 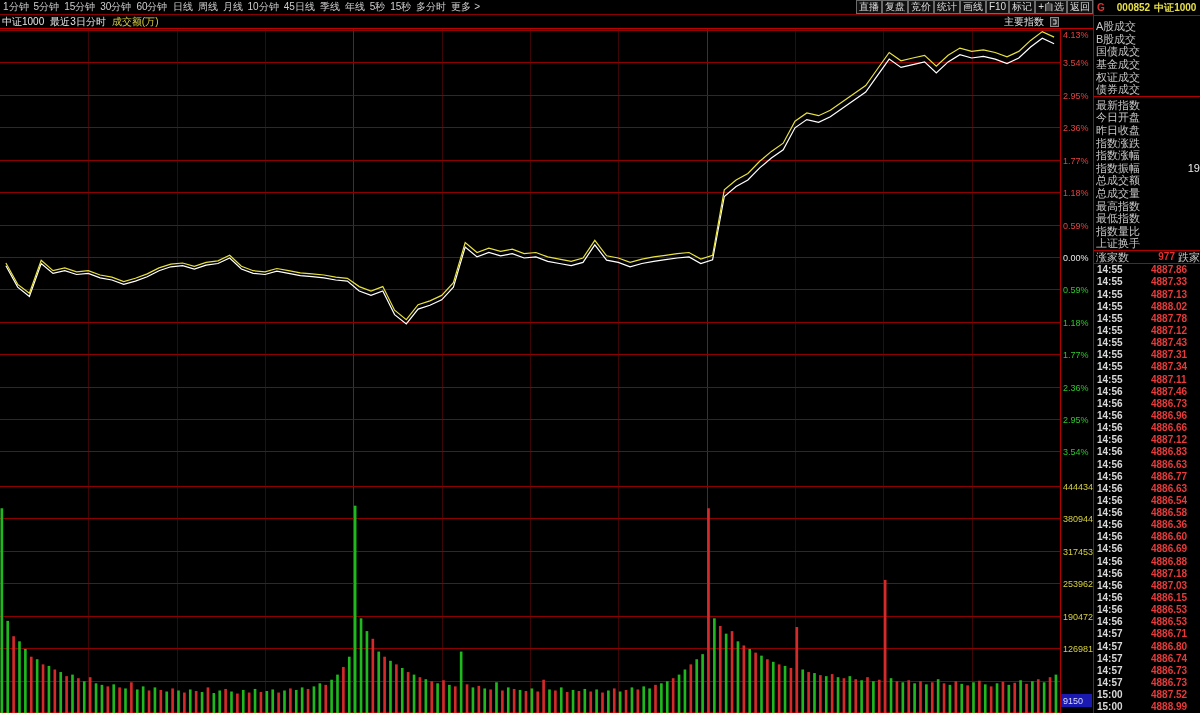 I want to click on axis-label: 1.77%, so click(x=1076, y=160).